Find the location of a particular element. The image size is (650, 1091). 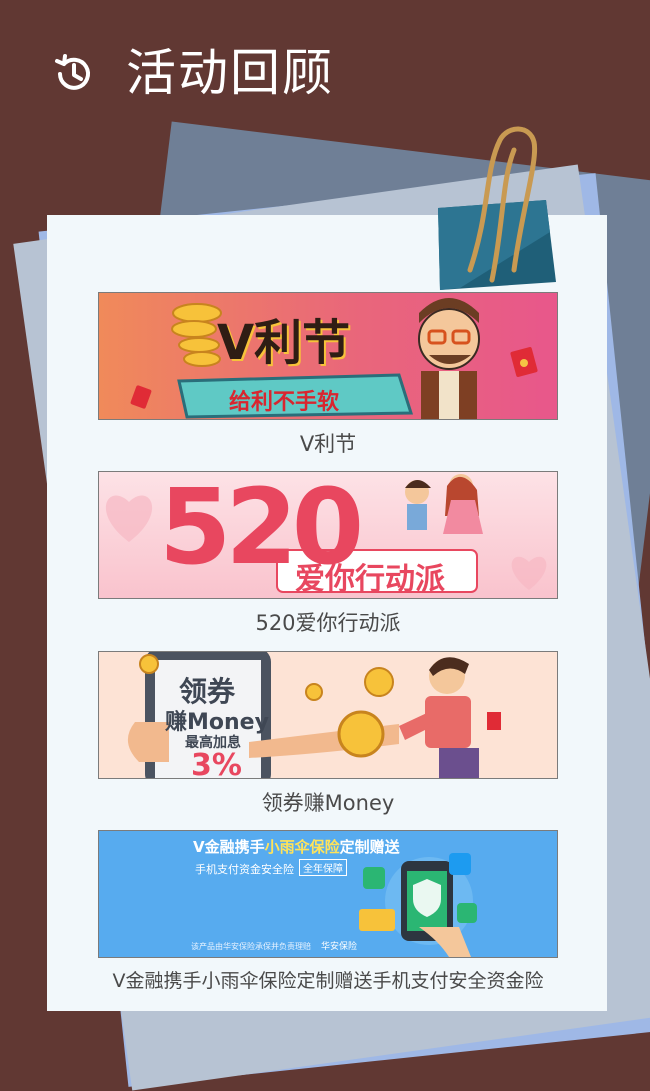

binder-clip-icon is located at coordinates (497, 208).